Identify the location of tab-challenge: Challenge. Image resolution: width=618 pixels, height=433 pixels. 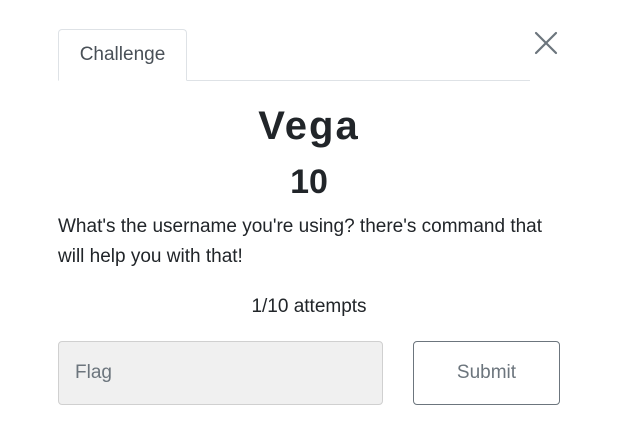
(122, 55).